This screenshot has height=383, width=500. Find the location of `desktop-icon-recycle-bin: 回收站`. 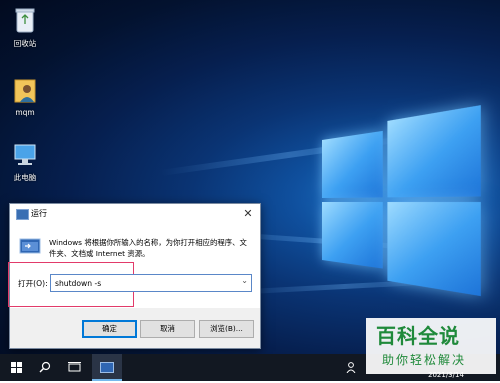

desktop-icon-recycle-bin: 回收站 is located at coordinates (25, 27).